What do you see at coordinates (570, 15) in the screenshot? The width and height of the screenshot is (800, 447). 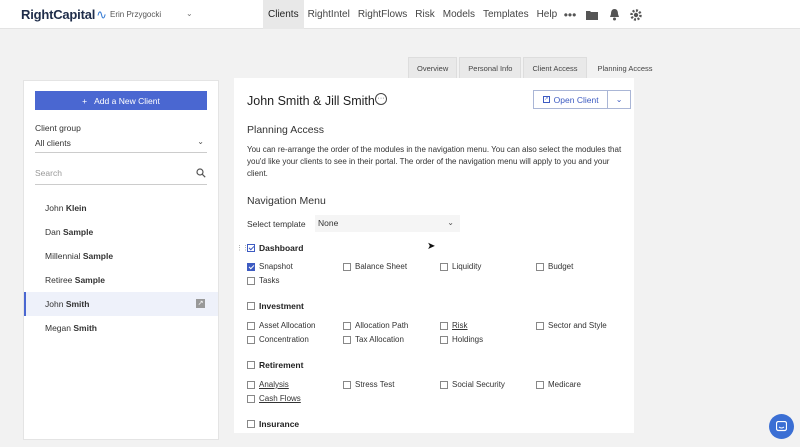 I see `more-icon: •••` at bounding box center [570, 15].